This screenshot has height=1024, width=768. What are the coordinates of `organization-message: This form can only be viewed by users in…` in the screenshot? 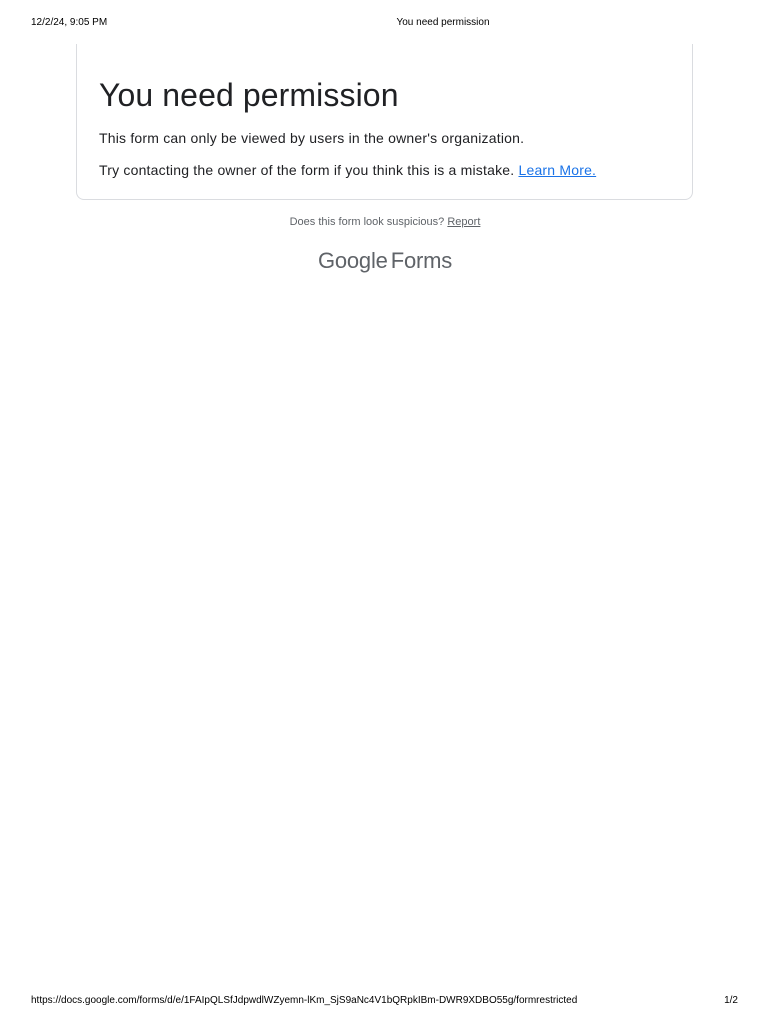 It's located at (312, 138).